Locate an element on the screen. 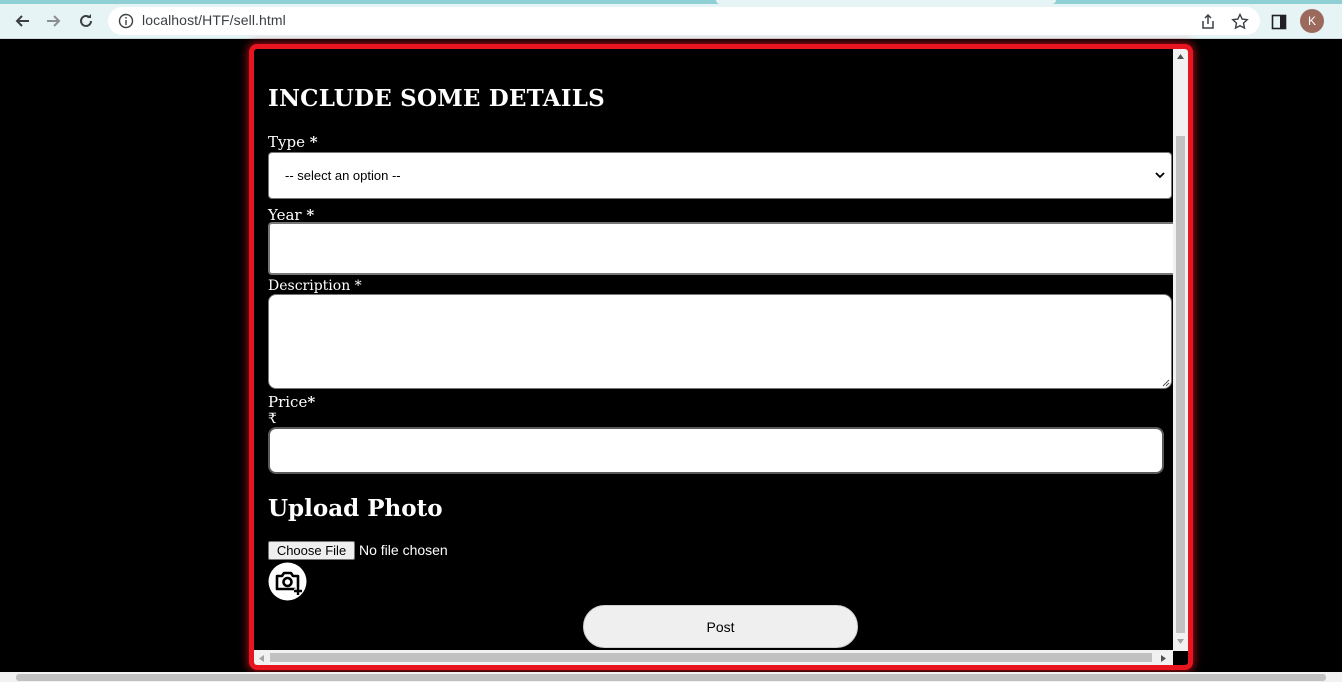 This screenshot has height=682, width=1342. back-arrow-icon is located at coordinates (22, 21).